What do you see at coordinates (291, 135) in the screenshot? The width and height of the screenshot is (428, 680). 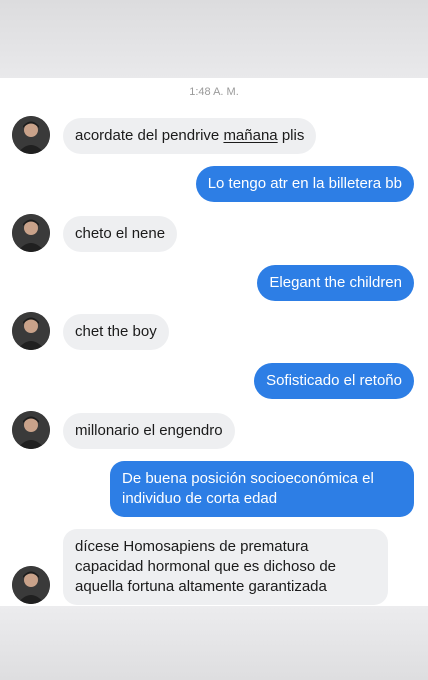 I see `message-text: plis` at bounding box center [291, 135].